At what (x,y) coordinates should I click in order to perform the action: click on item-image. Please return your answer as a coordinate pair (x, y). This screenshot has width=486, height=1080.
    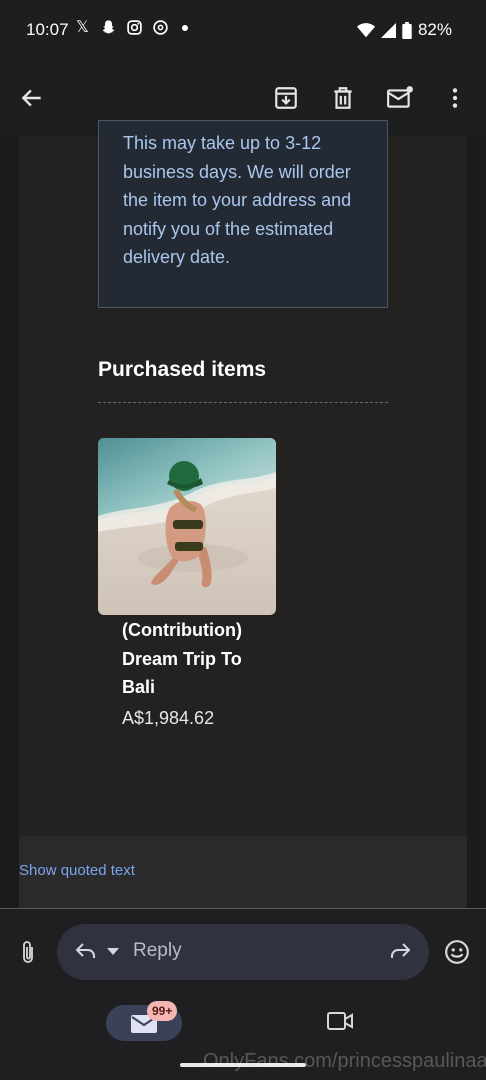
    Looking at the image, I should click on (187, 526).